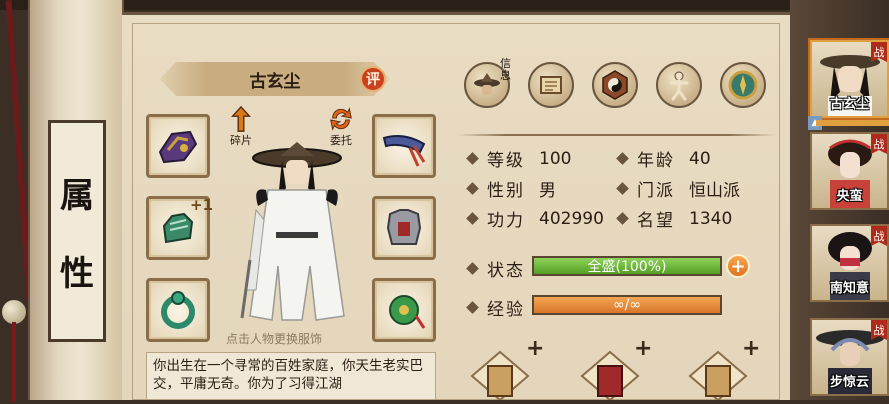 This screenshot has height=404, width=889. I want to click on swap-arrows-icon, so click(341, 119).